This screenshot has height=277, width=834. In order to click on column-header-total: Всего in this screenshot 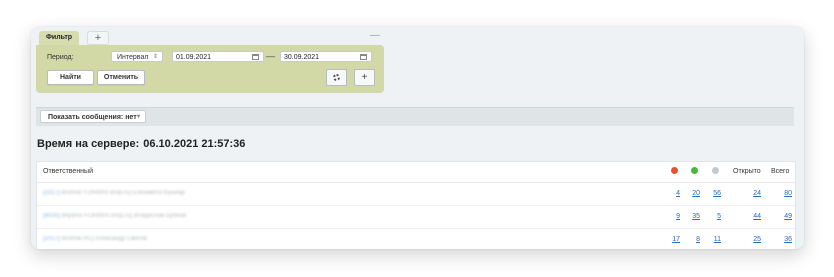, I will do `click(780, 171)`.